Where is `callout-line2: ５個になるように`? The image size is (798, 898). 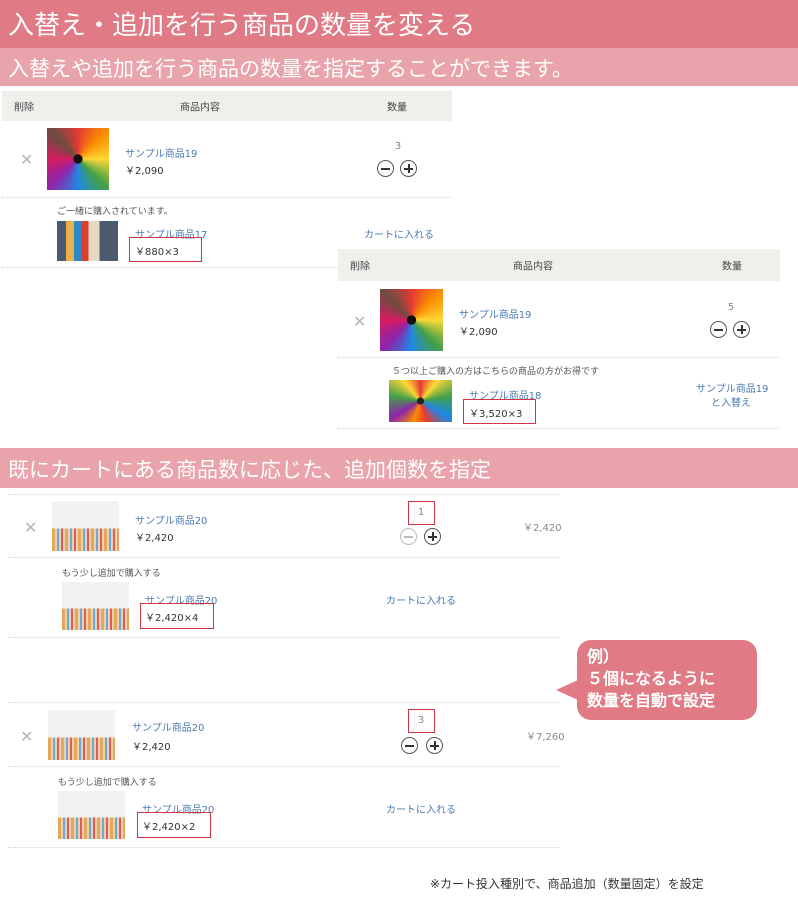
callout-line2: ５個になるように is located at coordinates (651, 678).